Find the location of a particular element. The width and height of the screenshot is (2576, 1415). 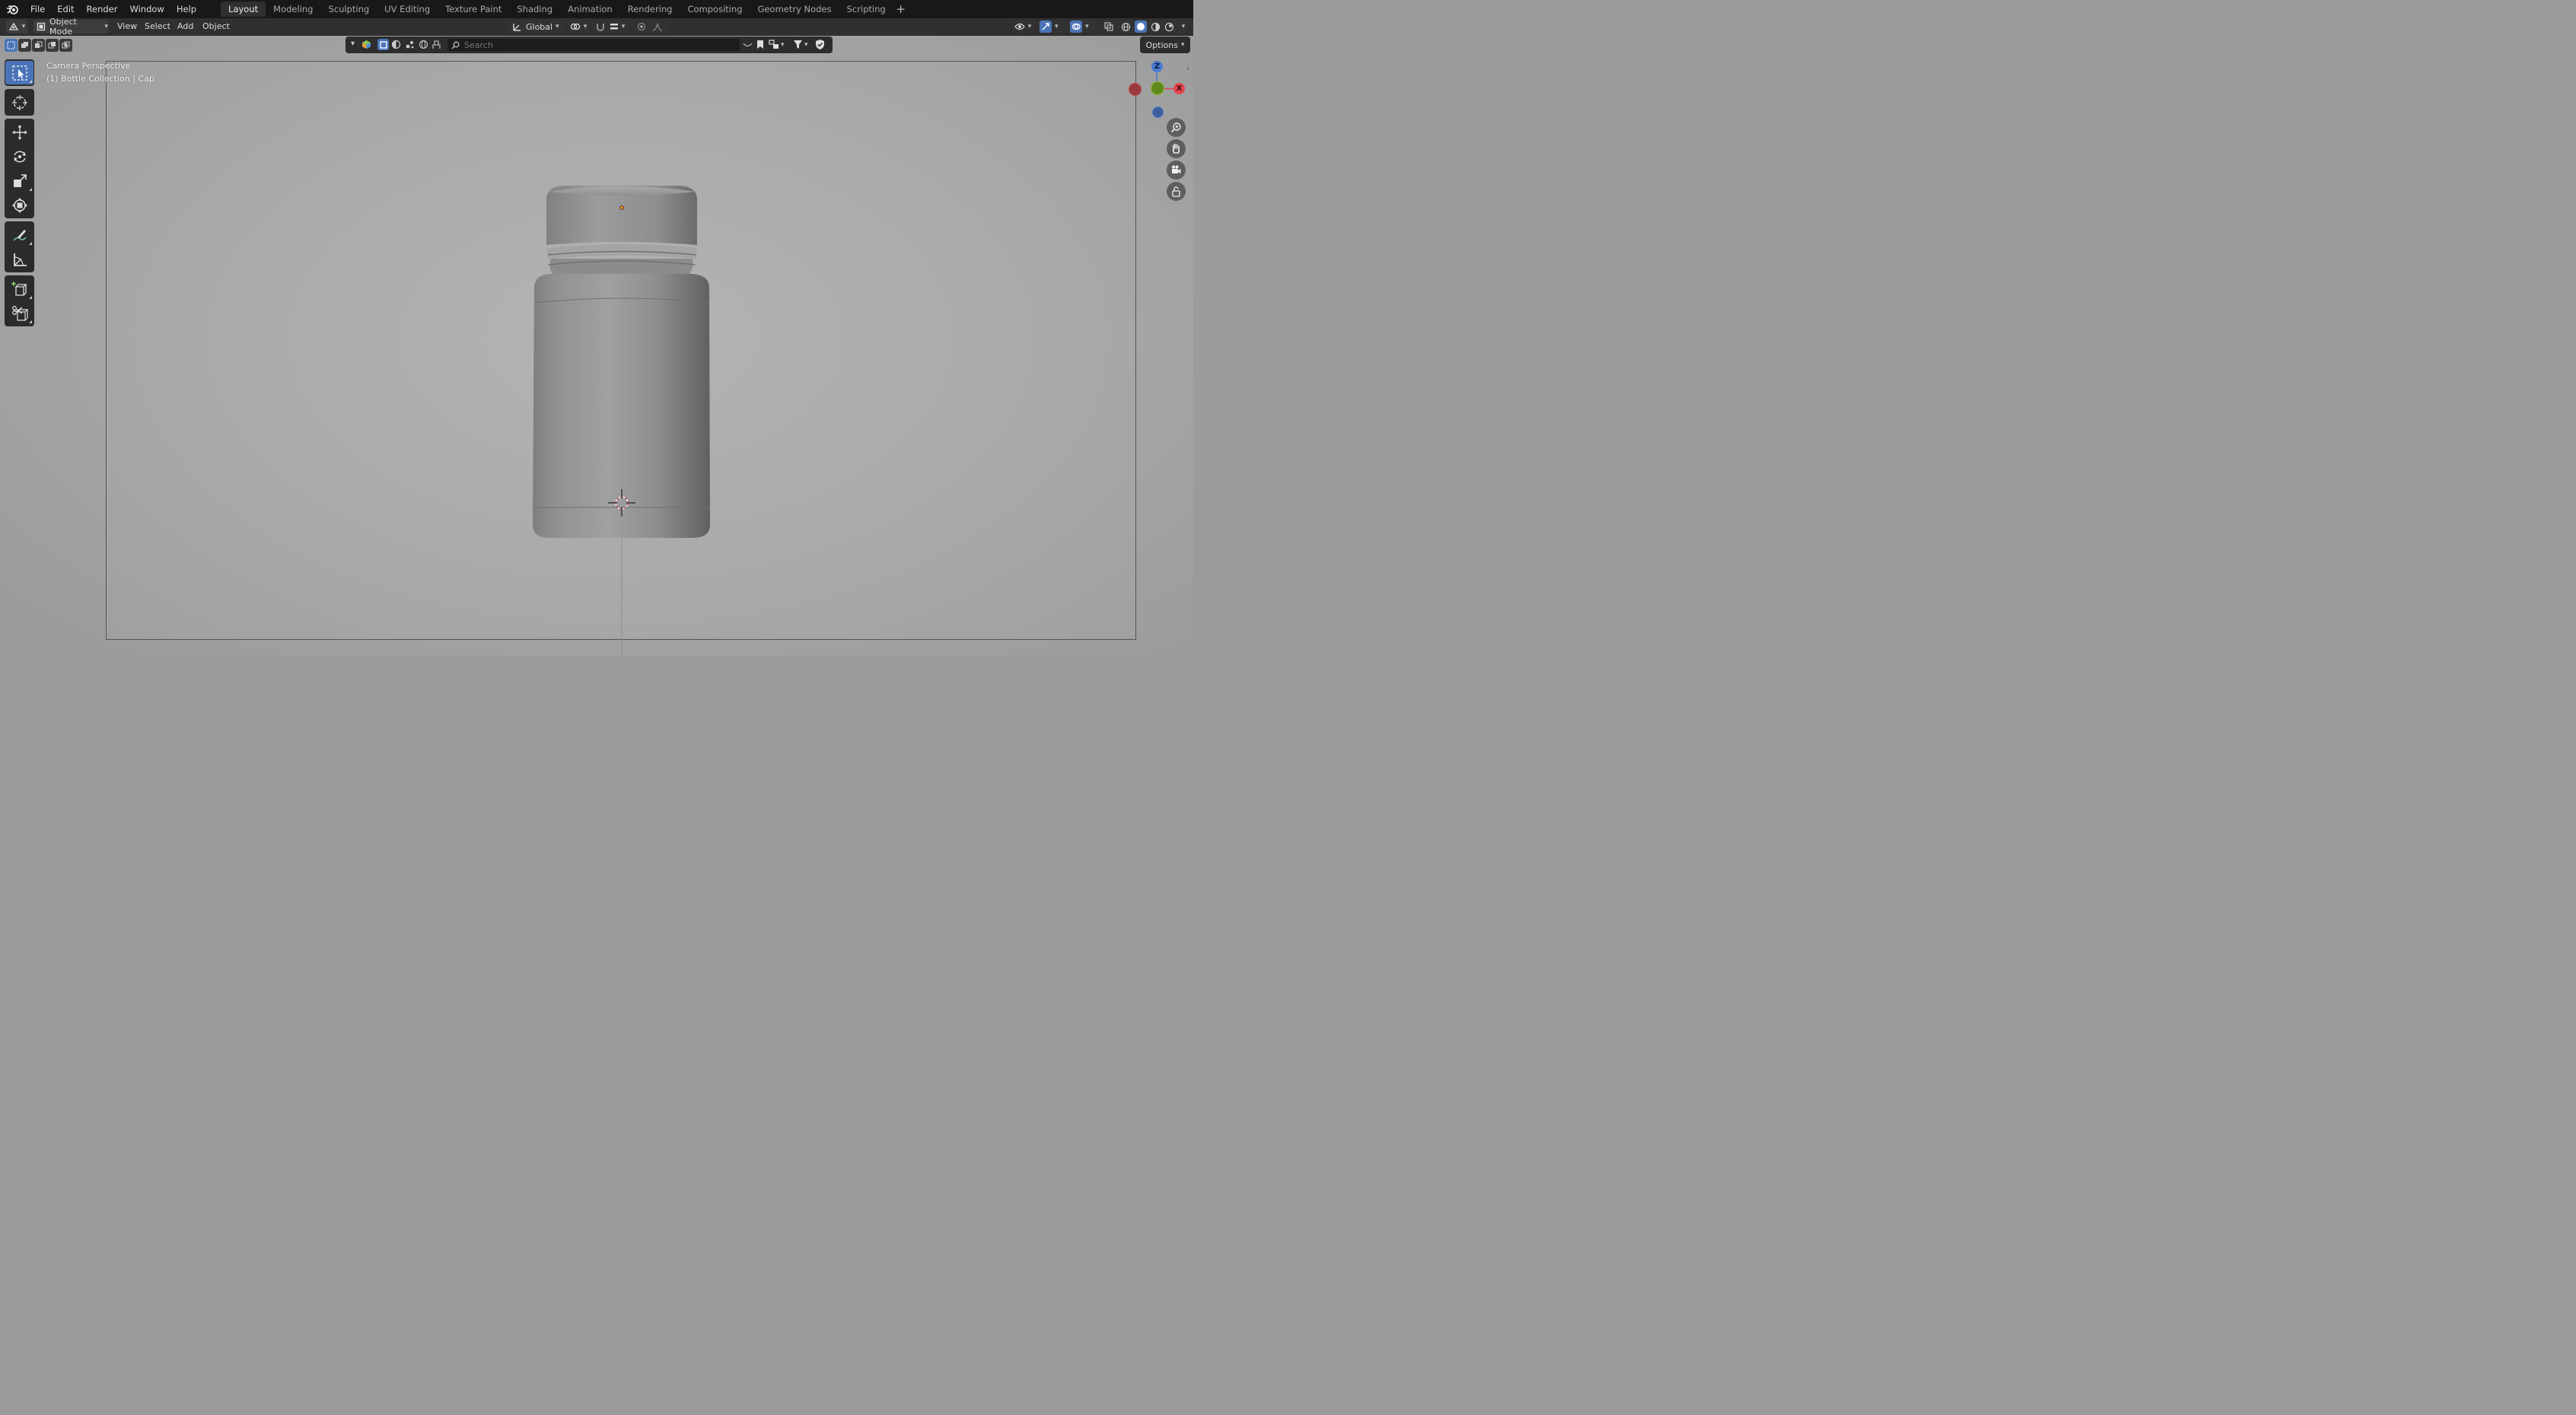

zoom-icon is located at coordinates (1175, 127).